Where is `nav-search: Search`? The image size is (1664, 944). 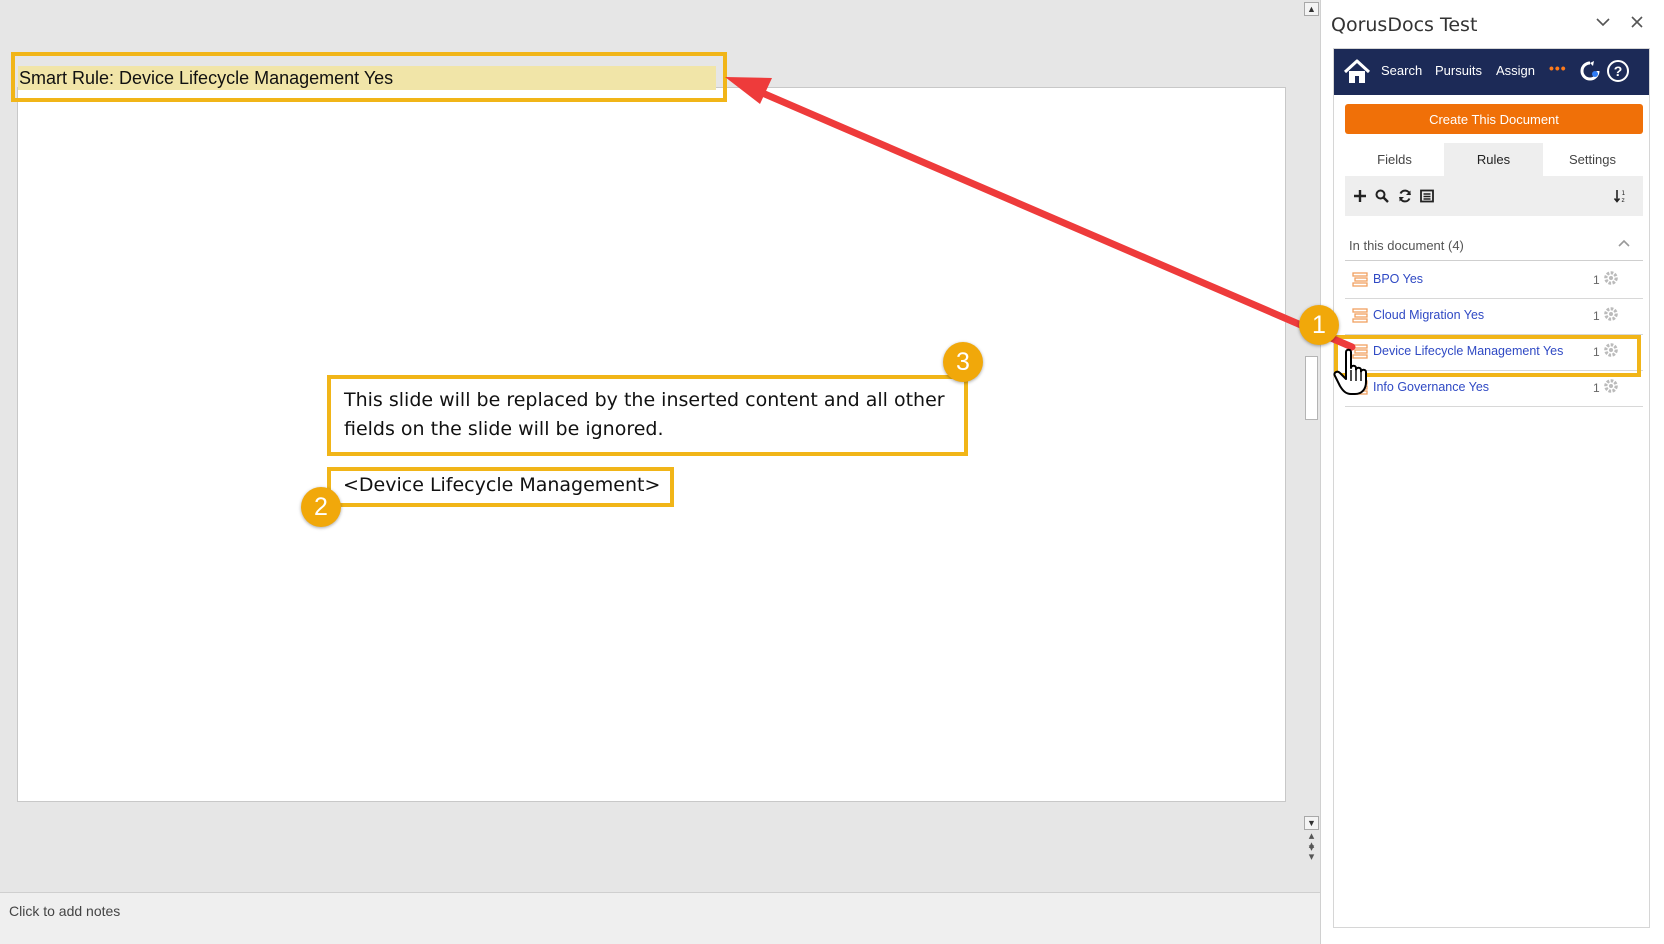
nav-search: Search is located at coordinates (1401, 70).